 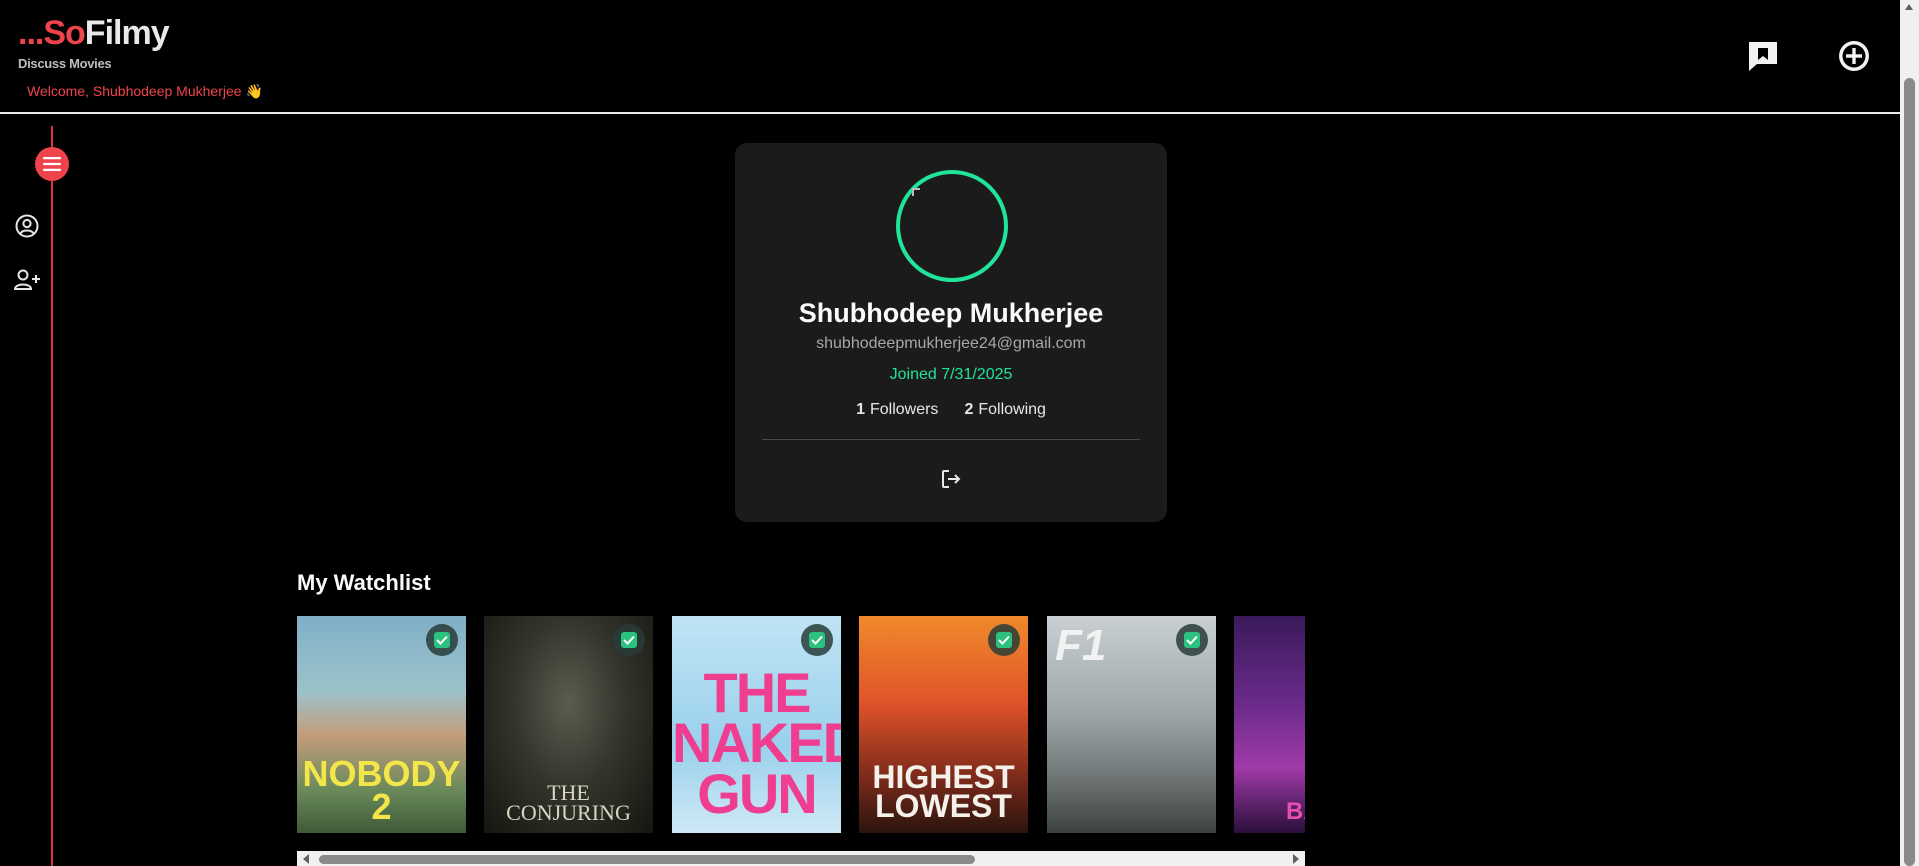 I want to click on profile-icon, so click(x=27, y=226).